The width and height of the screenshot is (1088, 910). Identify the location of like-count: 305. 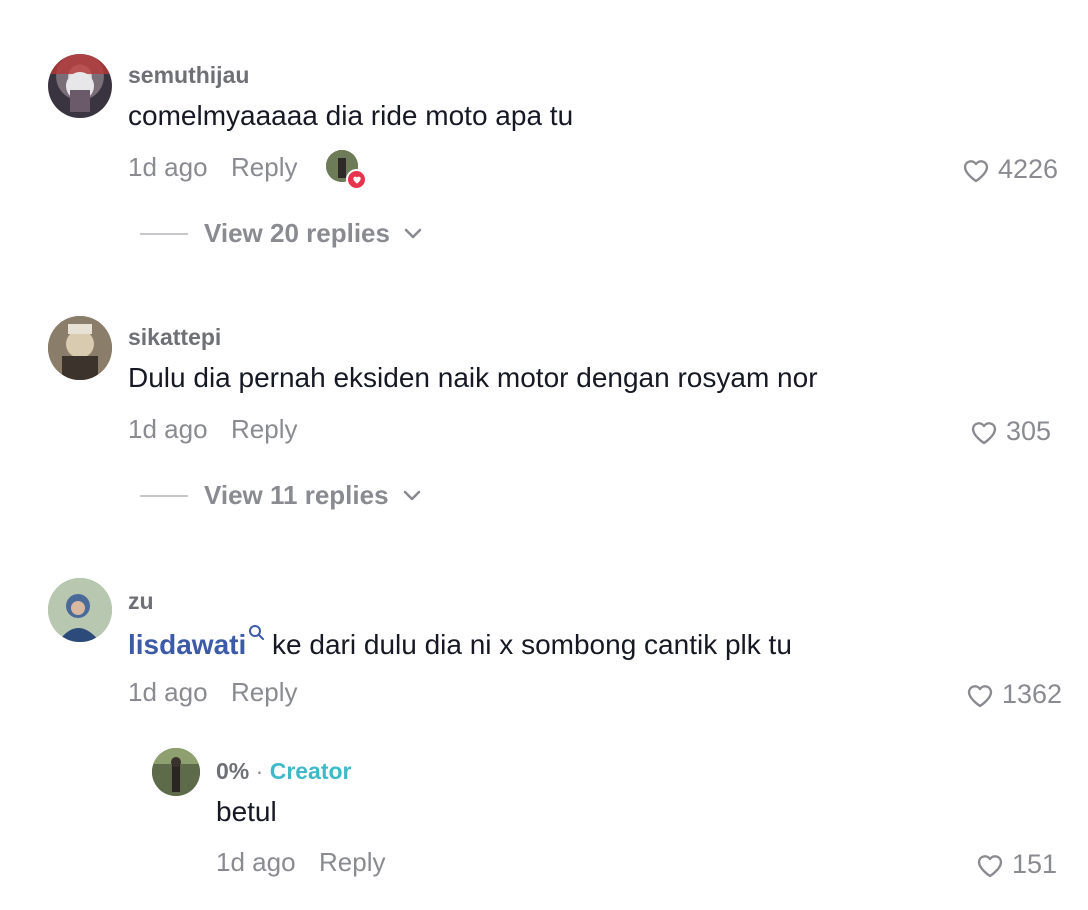
(1029, 431).